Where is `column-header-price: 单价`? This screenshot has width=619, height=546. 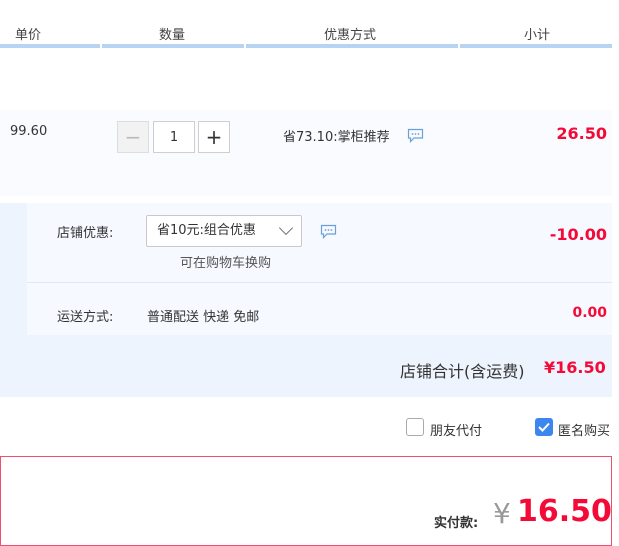
column-header-price: 单价 is located at coordinates (28, 35).